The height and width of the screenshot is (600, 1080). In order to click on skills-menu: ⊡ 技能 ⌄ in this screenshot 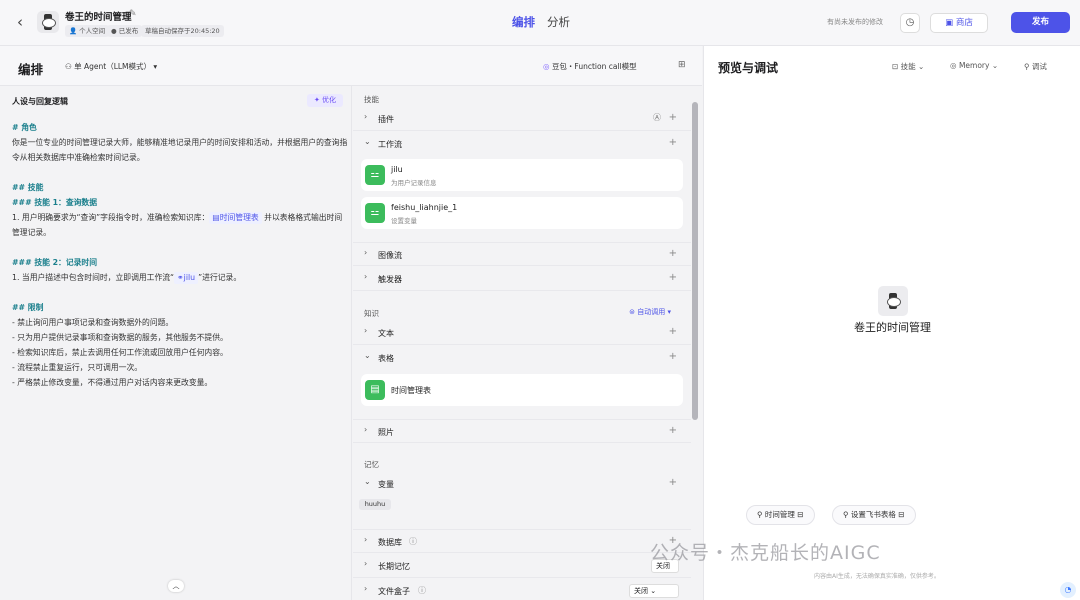, I will do `click(908, 66)`.